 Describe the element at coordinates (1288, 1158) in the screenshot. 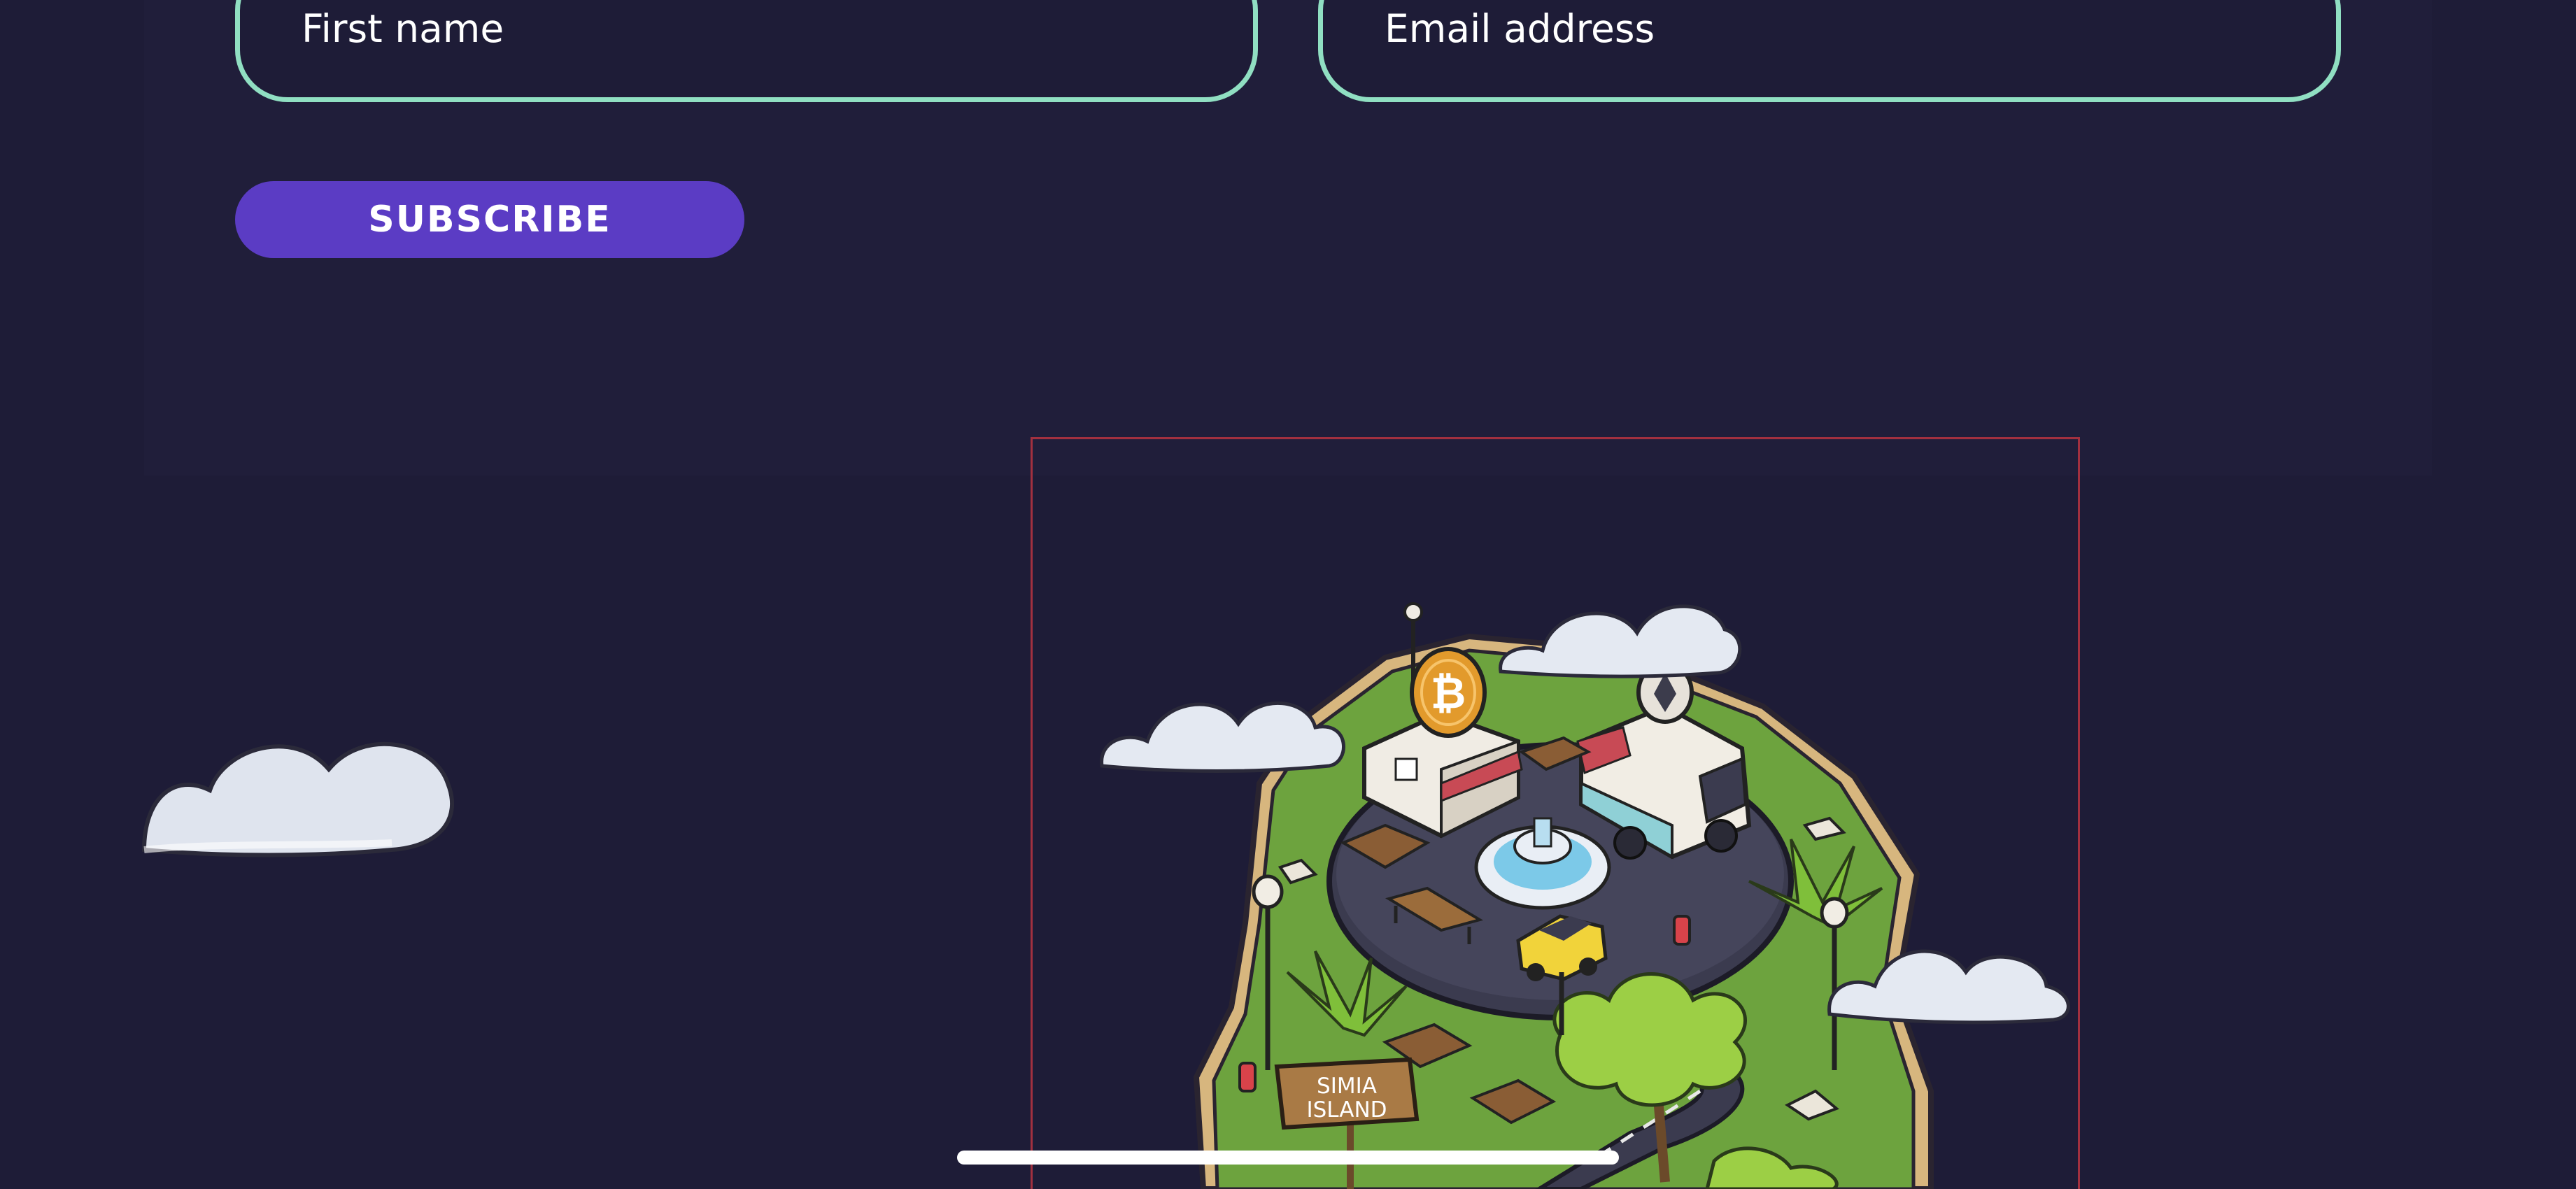

I see `home-indicator-bar` at that location.